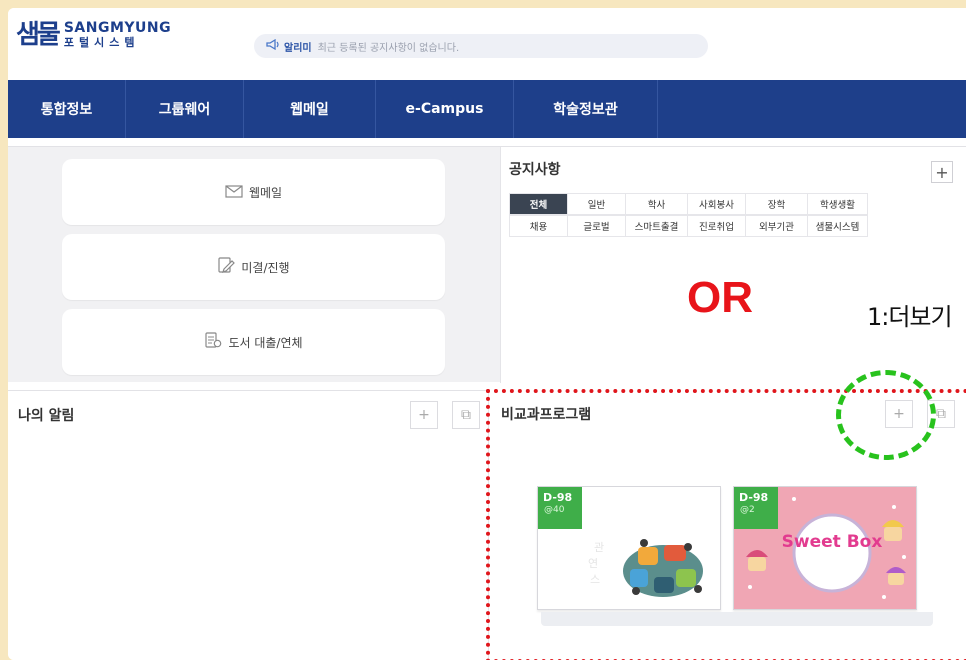 This screenshot has height=660, width=966. What do you see at coordinates (599, 547) in the screenshot?
I see `svg-text: 관` at bounding box center [599, 547].